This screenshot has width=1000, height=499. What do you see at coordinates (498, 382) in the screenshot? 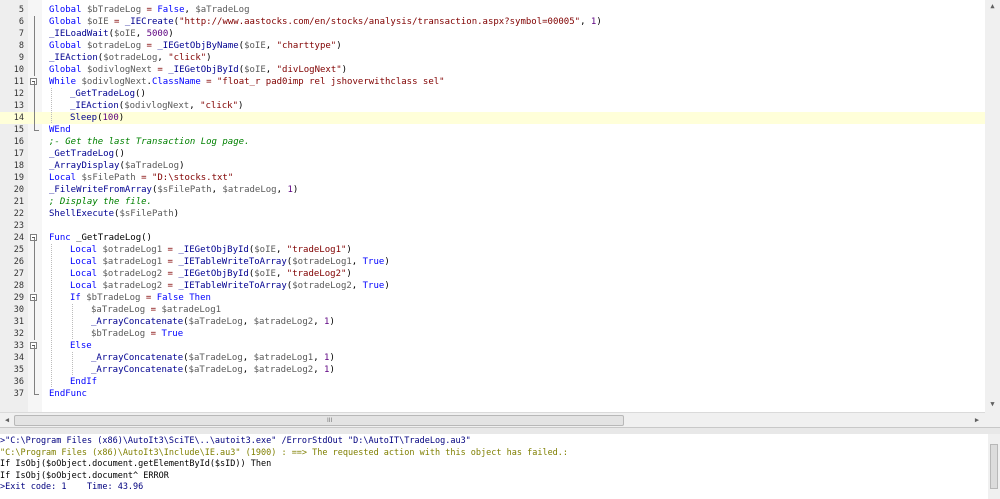
I see `code-line: 36 EndIf` at bounding box center [498, 382].